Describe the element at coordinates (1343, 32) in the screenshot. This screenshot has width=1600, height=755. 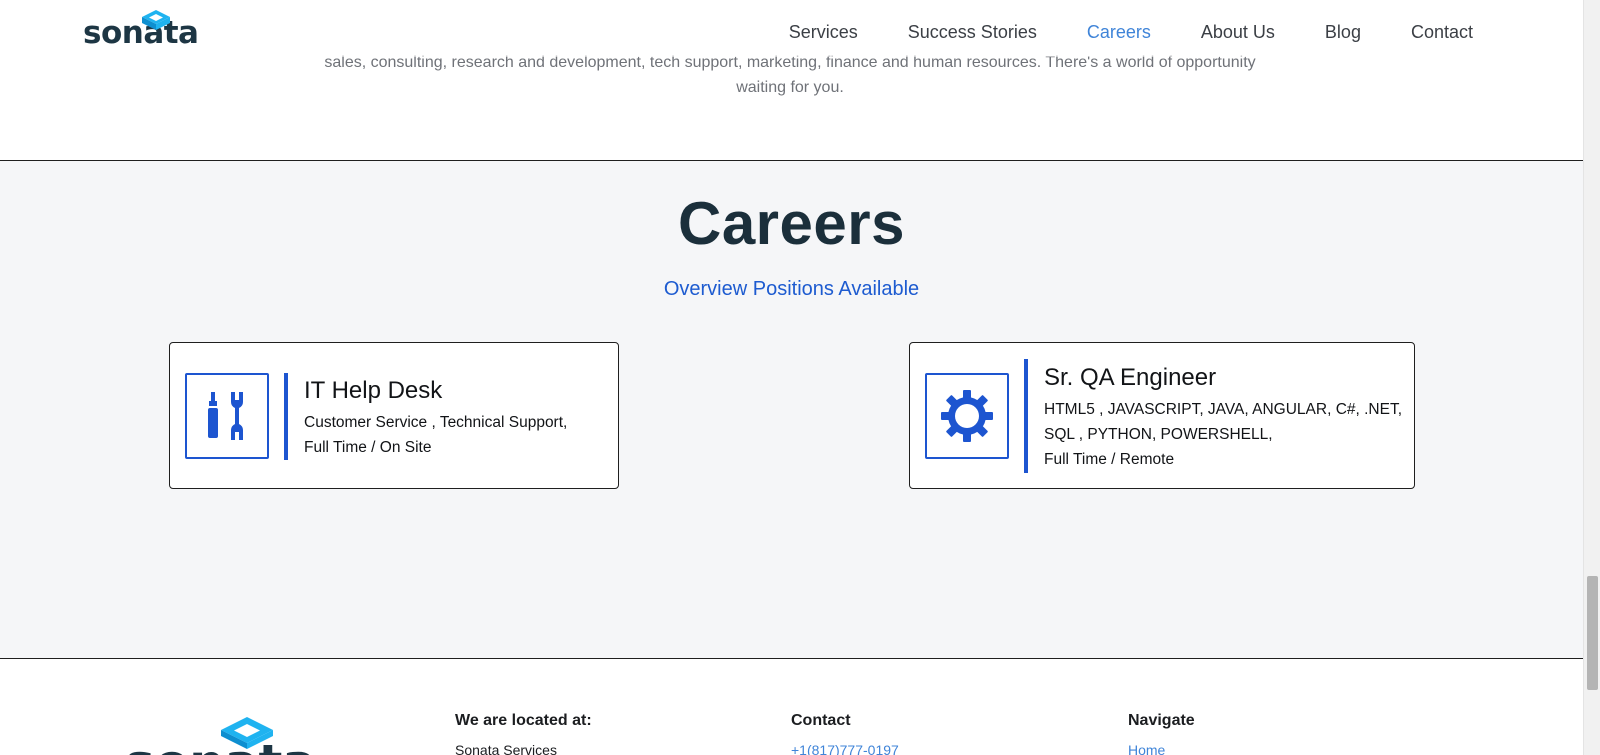
I see `nav-blog: Blog` at that location.